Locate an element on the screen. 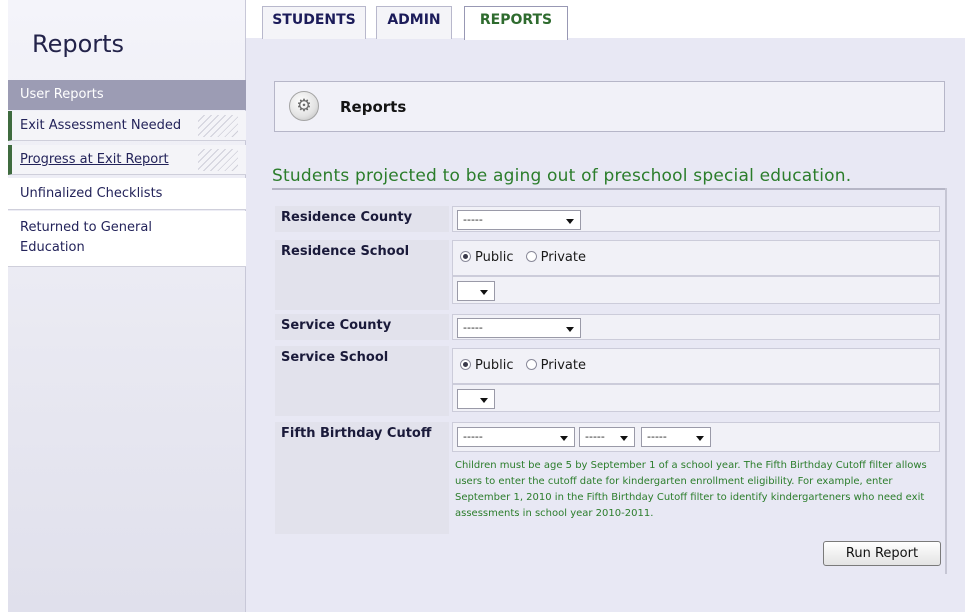  service-private-radio is located at coordinates (531, 364).